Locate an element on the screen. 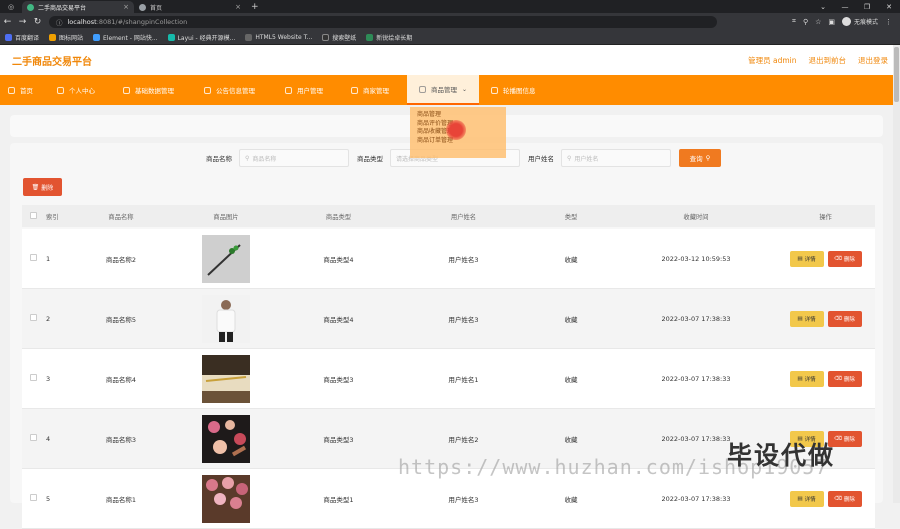 The height and width of the screenshot is (529, 900). scrollbar-thumb is located at coordinates (896, 74).